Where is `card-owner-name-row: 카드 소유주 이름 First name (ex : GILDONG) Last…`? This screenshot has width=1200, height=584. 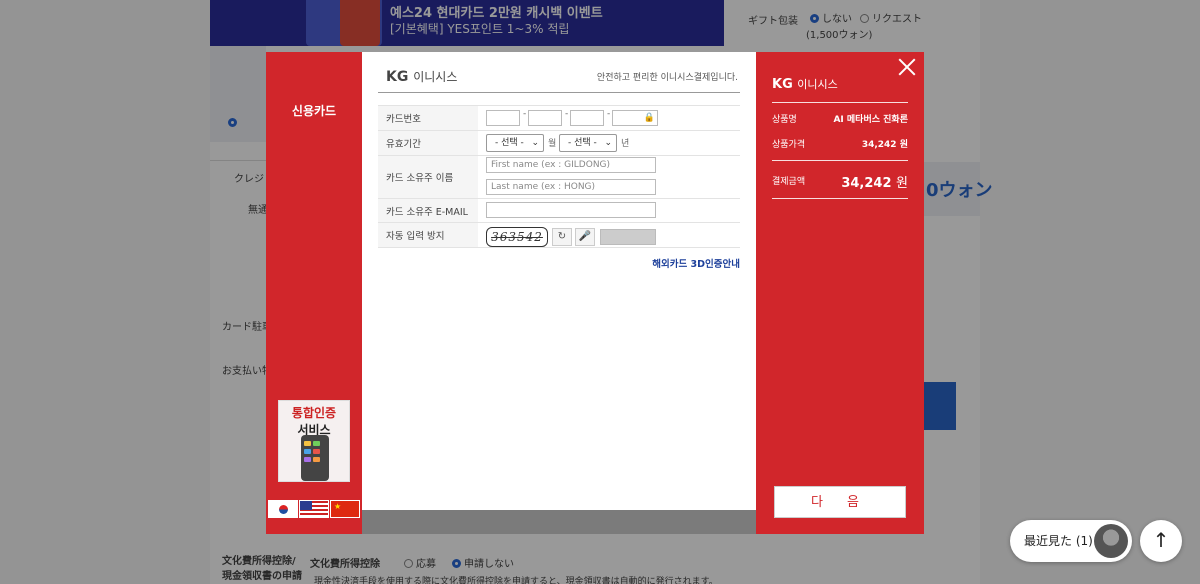 card-owner-name-row: 카드 소유주 이름 First name (ex : GILDONG) Last… is located at coordinates (559, 176).